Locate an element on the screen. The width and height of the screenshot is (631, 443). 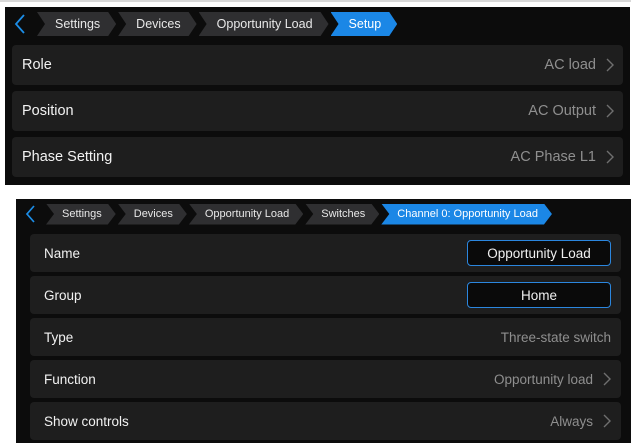
name-label: Name is located at coordinates (62, 253).